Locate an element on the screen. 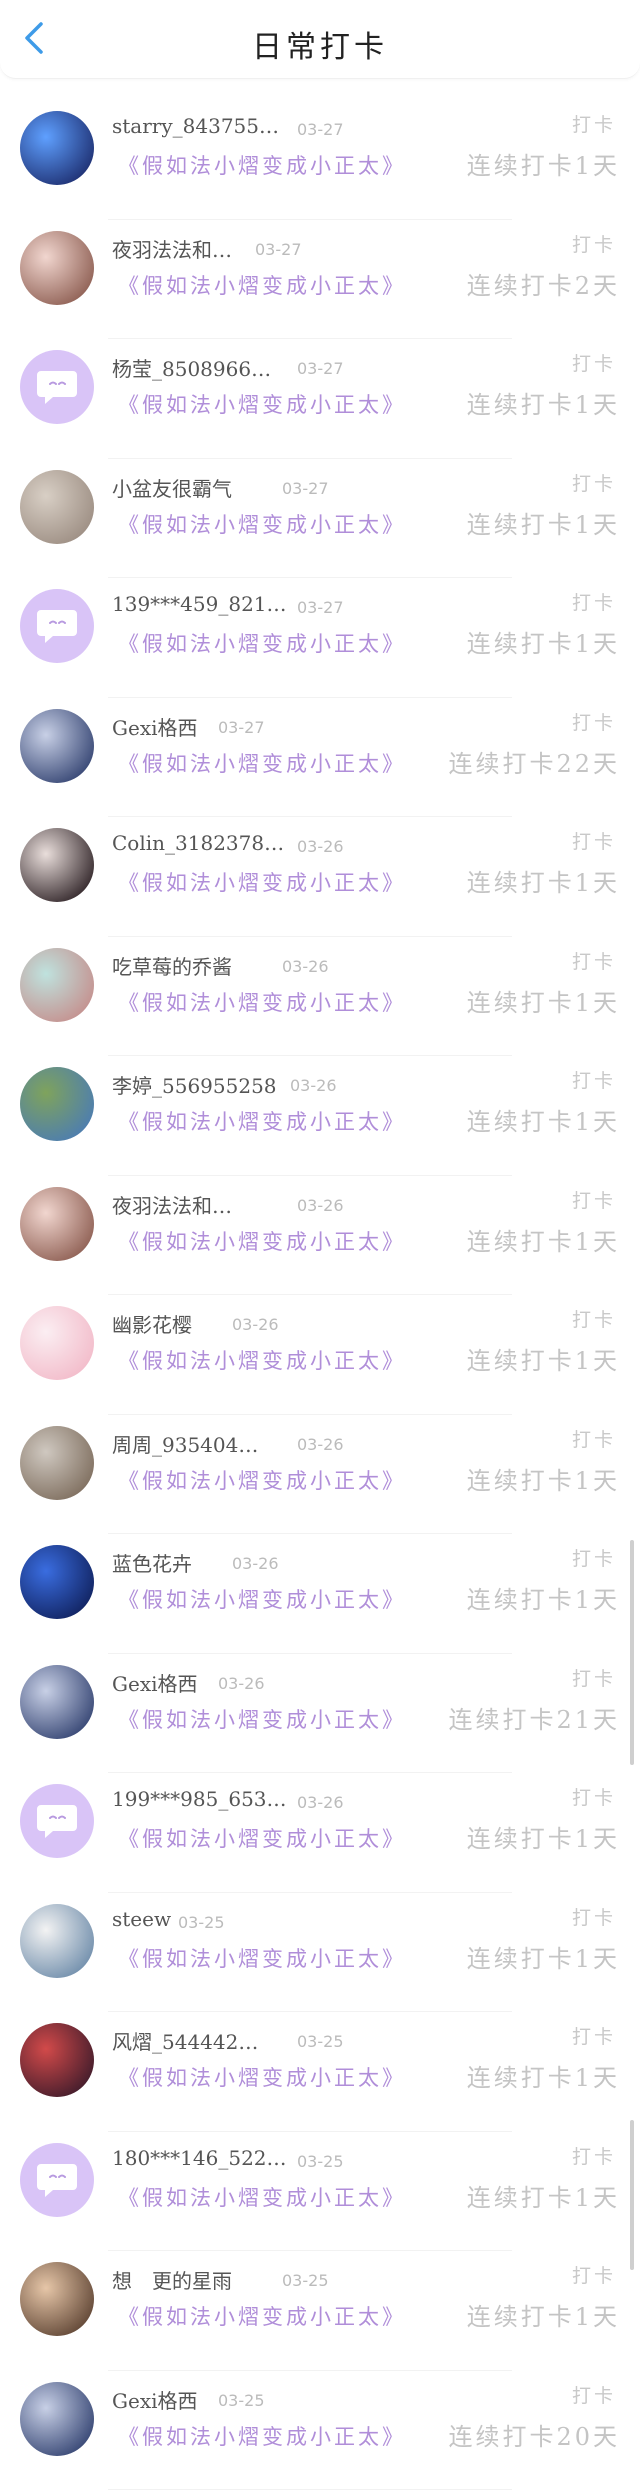 The width and height of the screenshot is (640, 2490). checkin-row: Gexi格西03-26《假如法小熠变成小正太》打卡连续打卡21天 is located at coordinates (320, 1714).